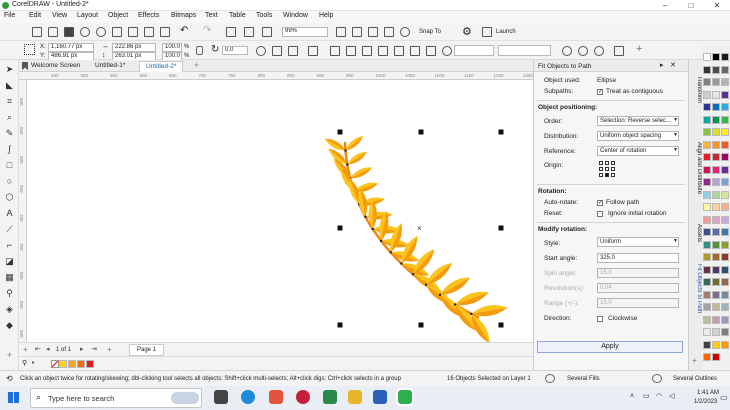  I want to click on coreldraw-taskbar-icon, so click(330, 397).